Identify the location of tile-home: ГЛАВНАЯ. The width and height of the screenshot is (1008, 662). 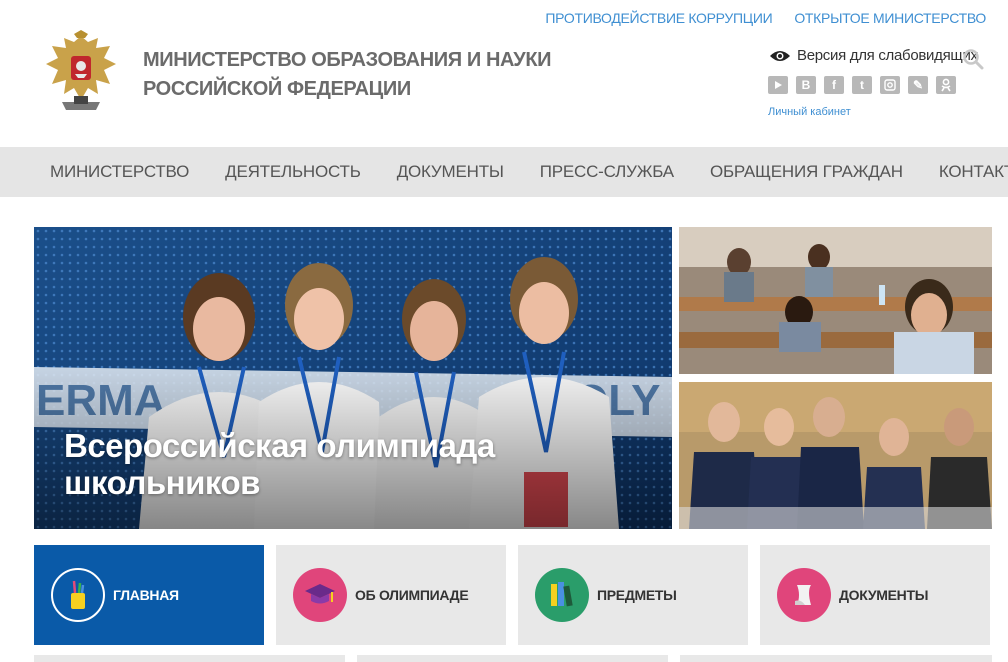
(149, 595).